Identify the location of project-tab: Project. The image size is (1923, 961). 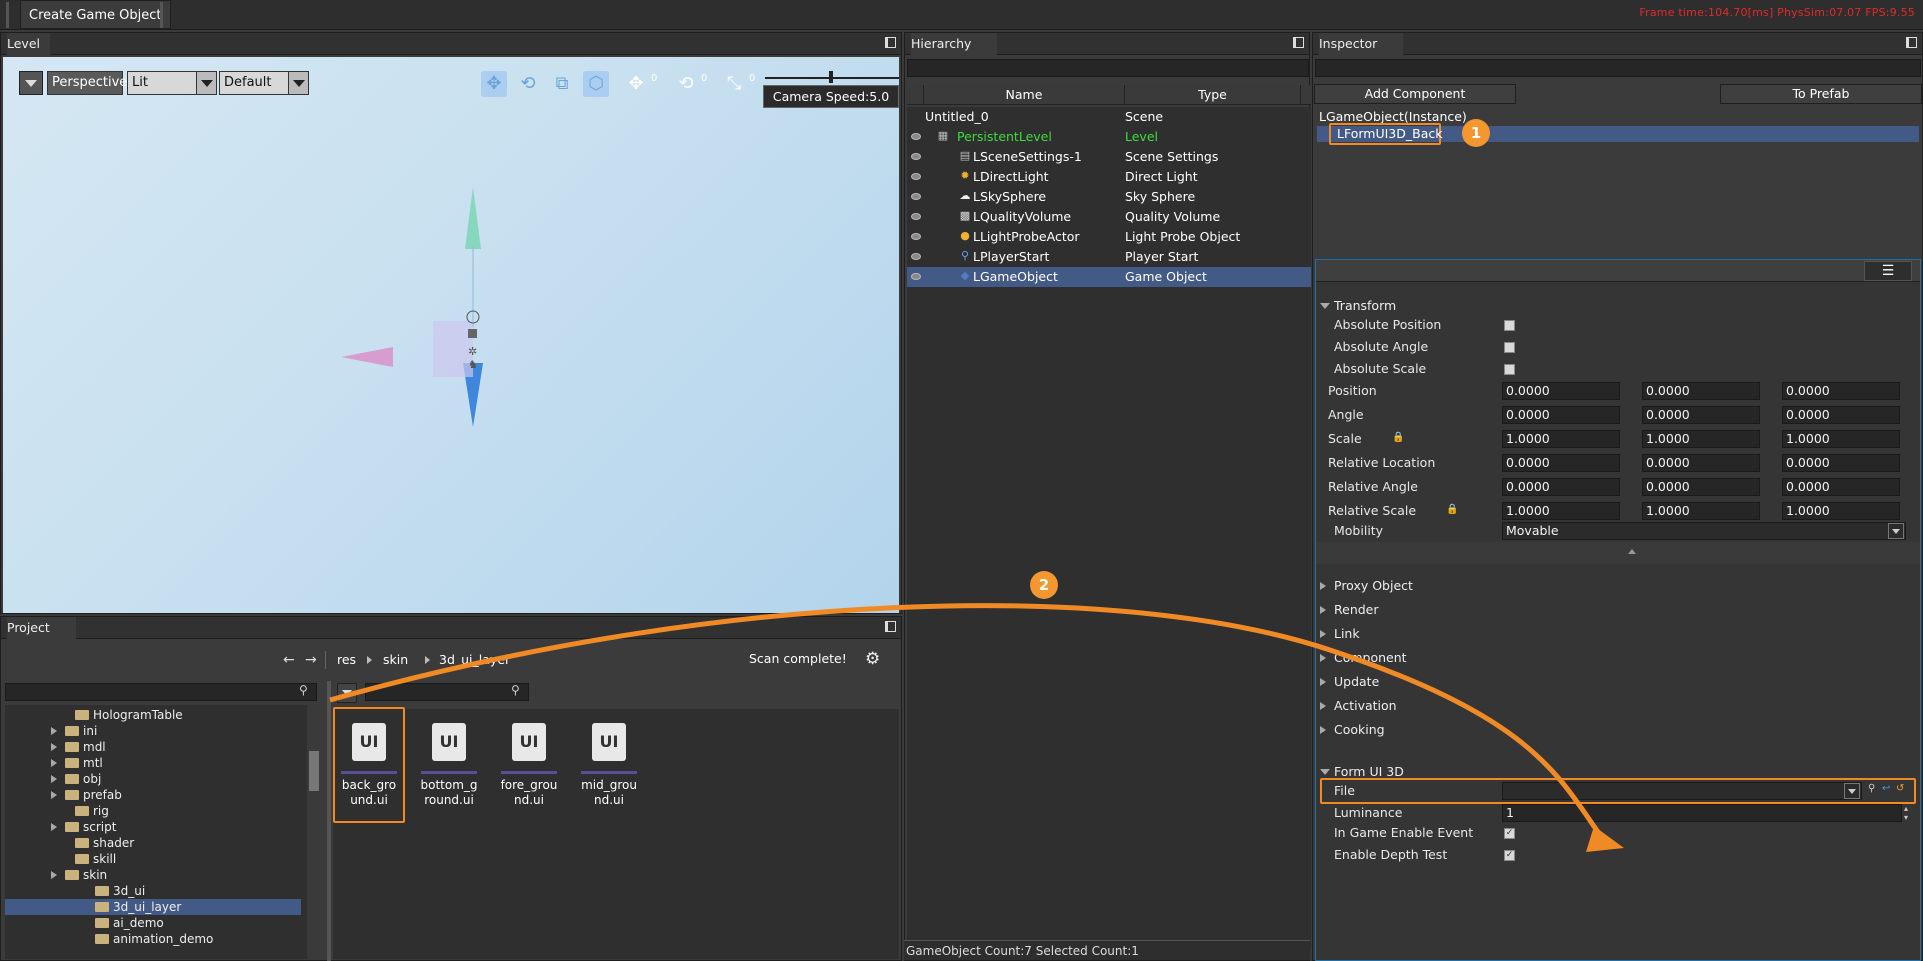
(41, 628).